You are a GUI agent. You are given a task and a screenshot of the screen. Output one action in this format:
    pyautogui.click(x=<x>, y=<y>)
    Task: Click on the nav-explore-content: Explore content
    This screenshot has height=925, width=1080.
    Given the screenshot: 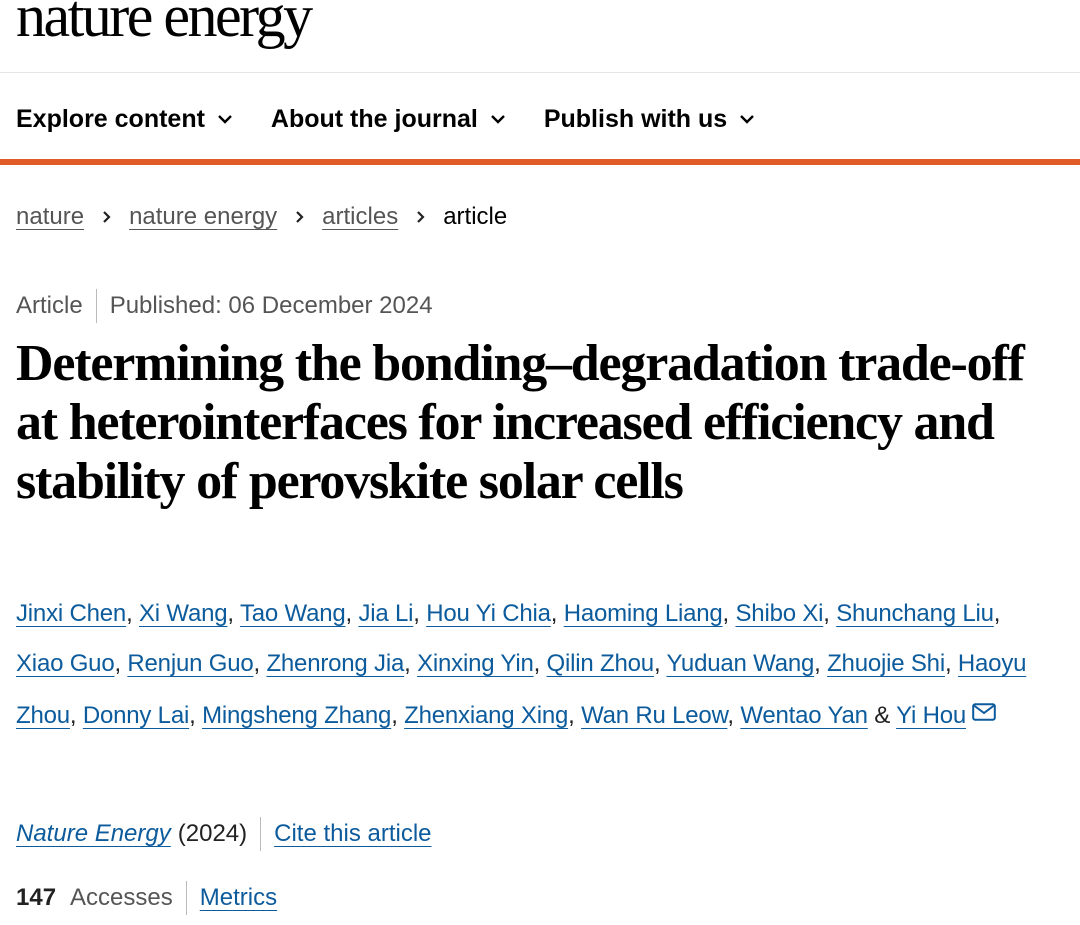 What is the action you would take?
    pyautogui.click(x=124, y=119)
    